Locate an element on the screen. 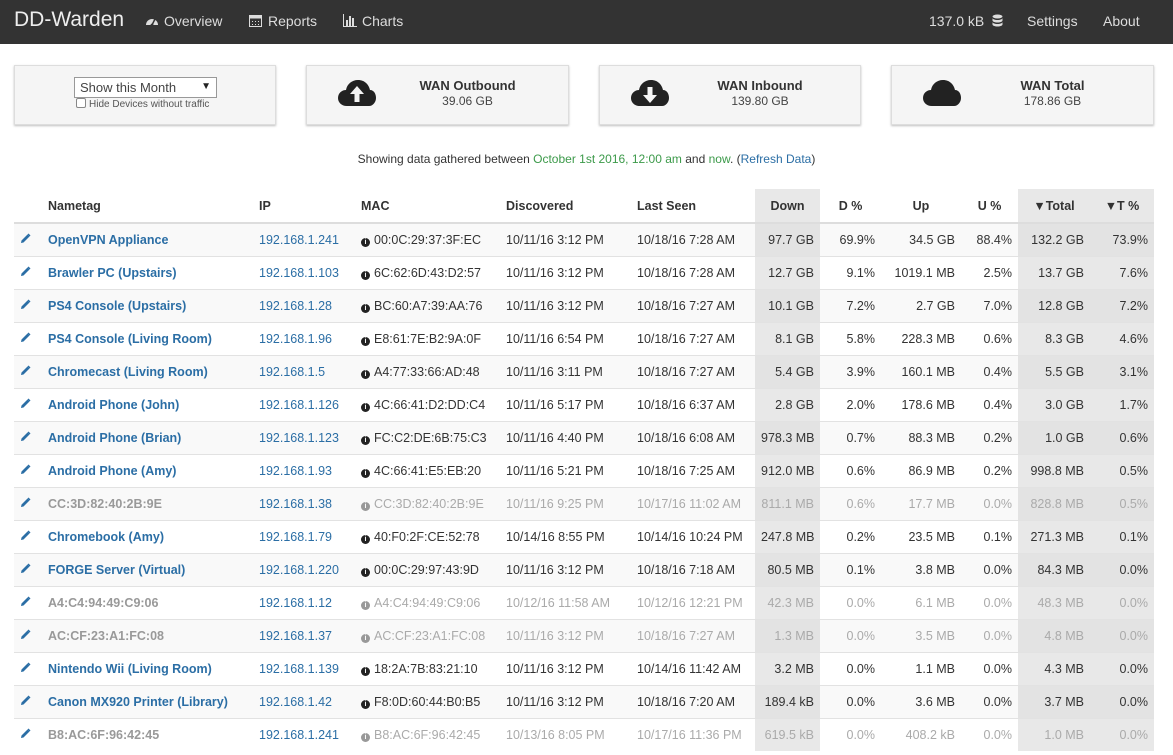  last-seen-cell: 10/17/16 11:02 AM is located at coordinates (693, 503).